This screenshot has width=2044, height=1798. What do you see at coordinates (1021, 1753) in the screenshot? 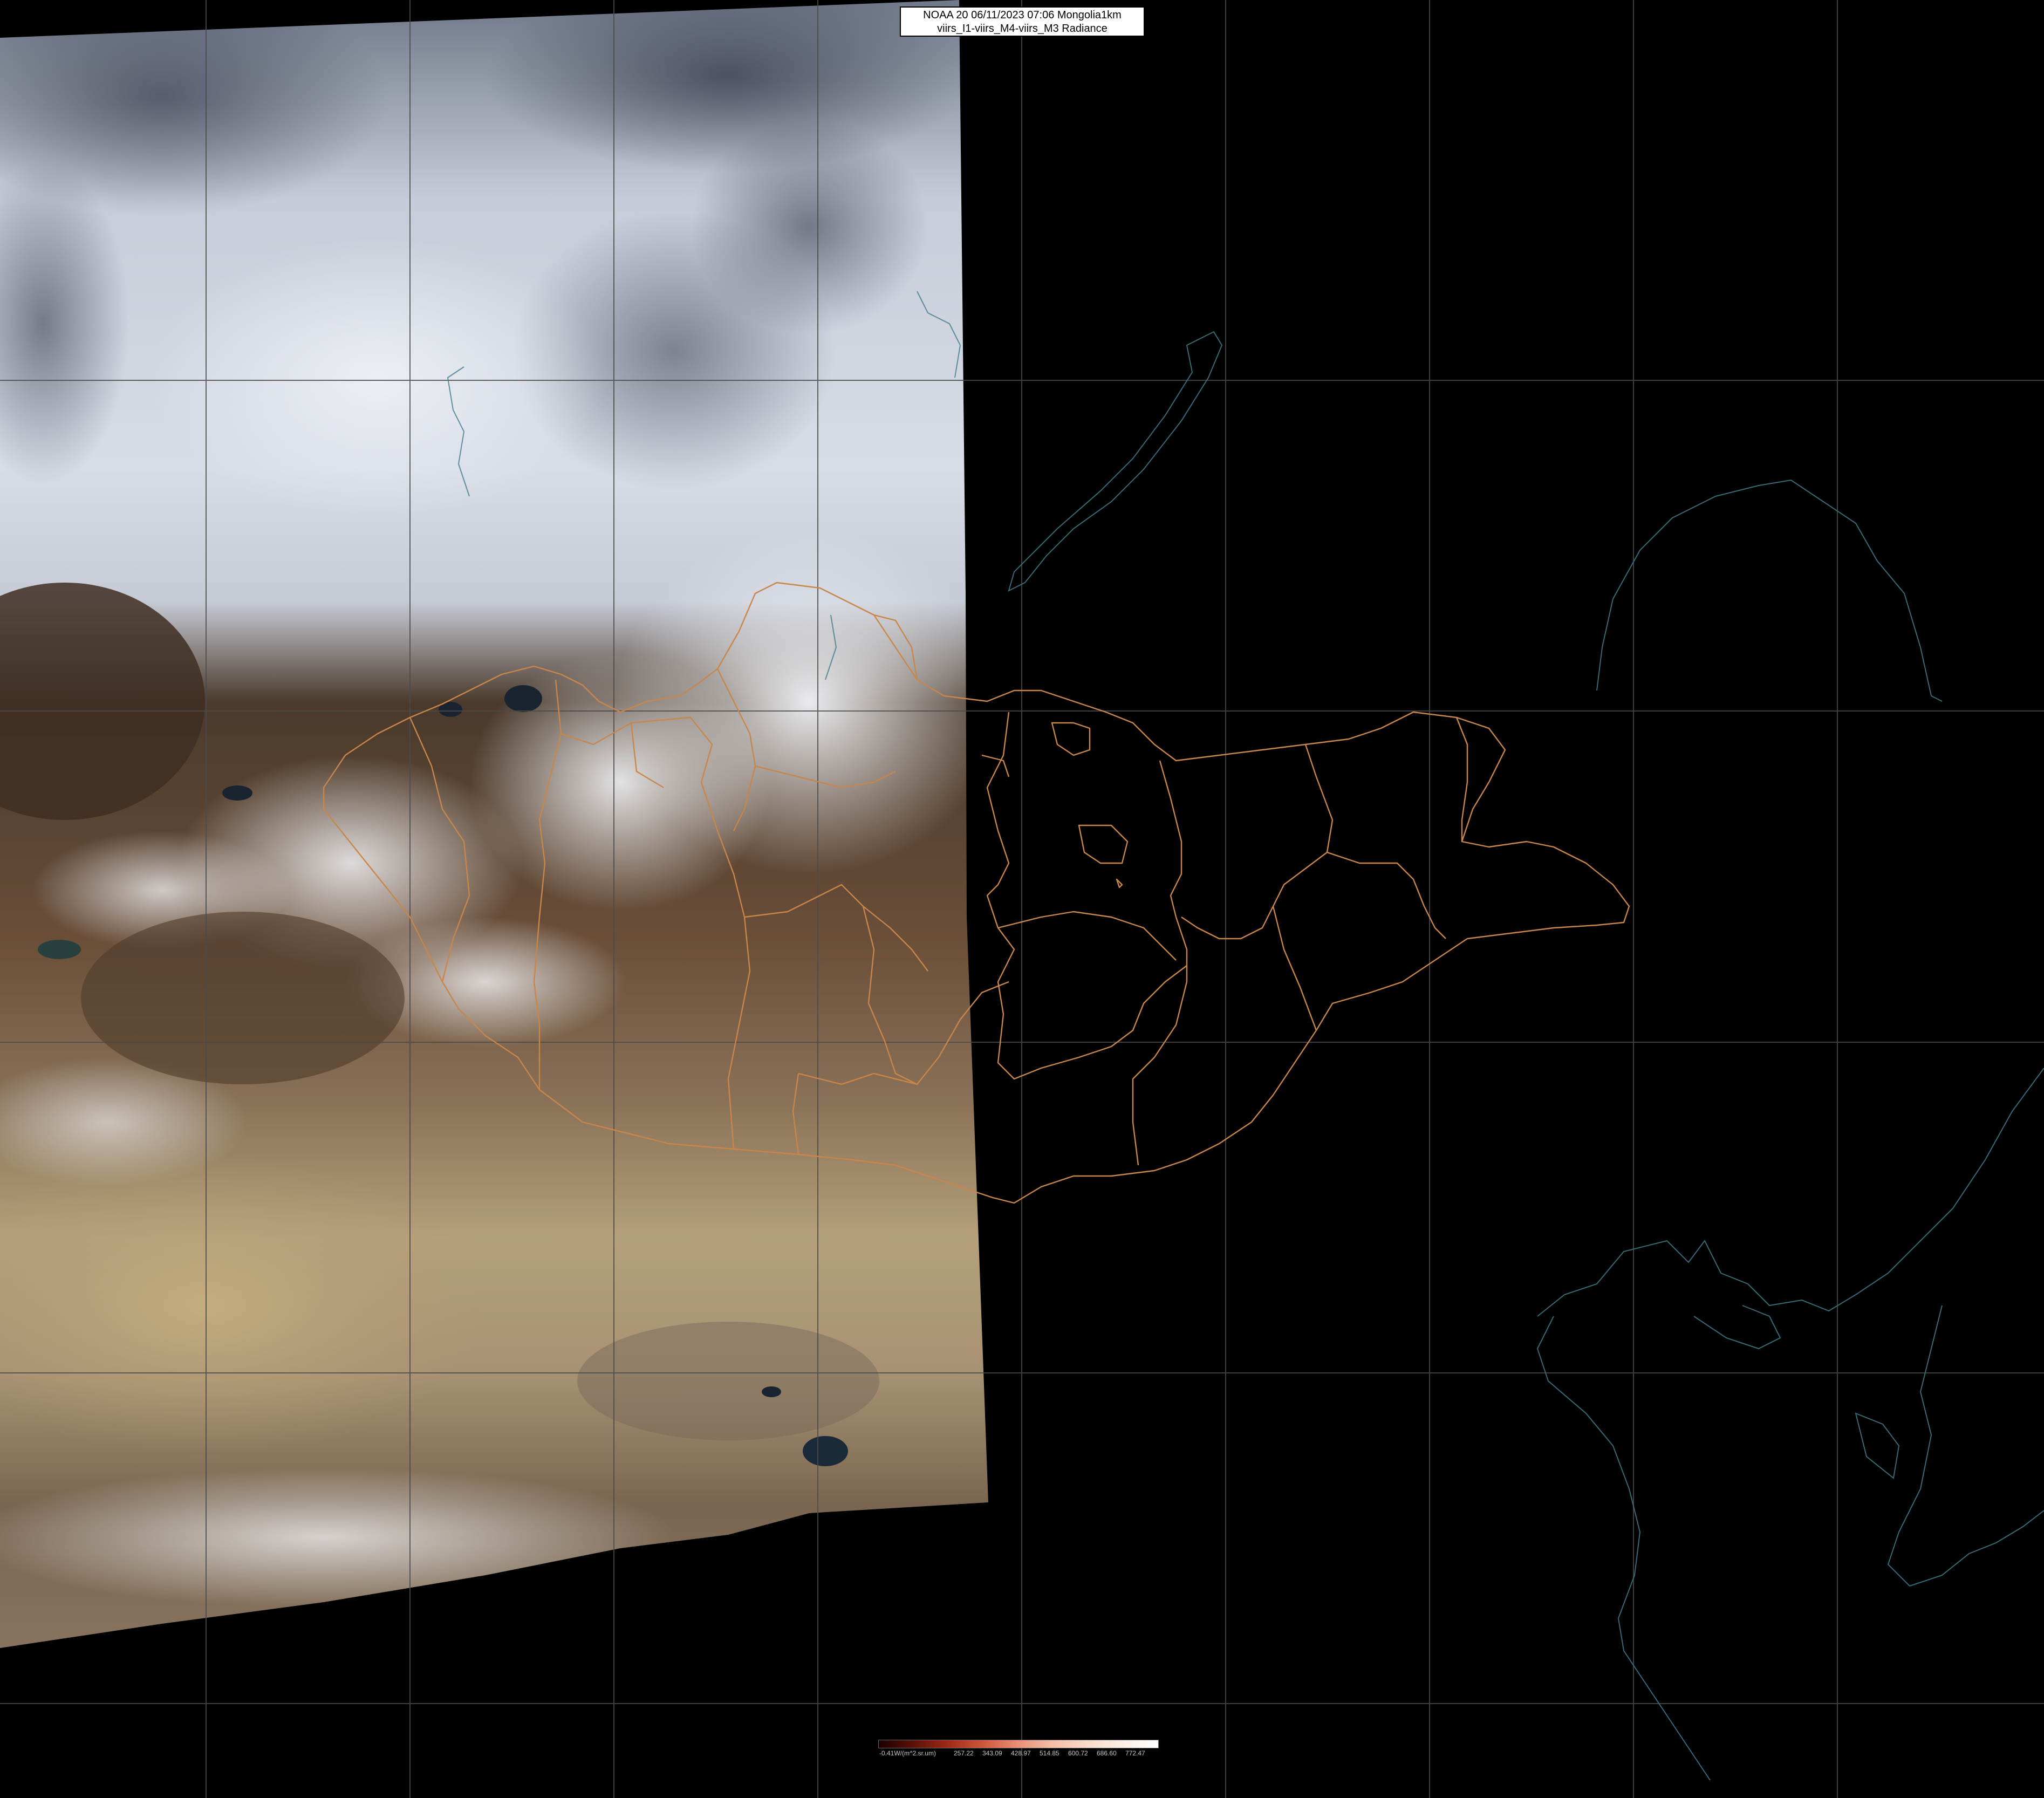
I see `colorbar-tick: 428.97` at bounding box center [1021, 1753].